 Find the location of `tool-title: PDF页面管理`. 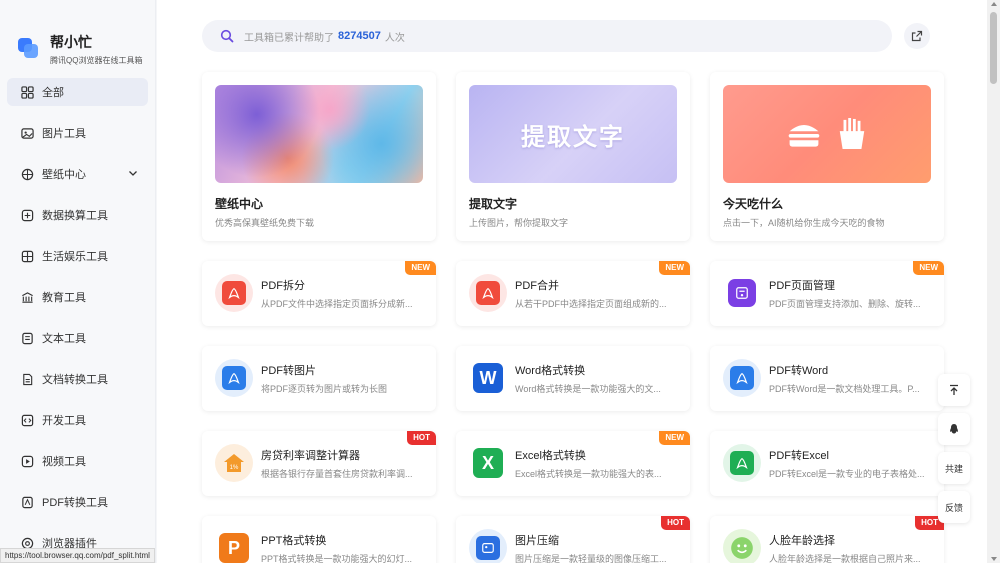

tool-title: PDF页面管理 is located at coordinates (802, 286).